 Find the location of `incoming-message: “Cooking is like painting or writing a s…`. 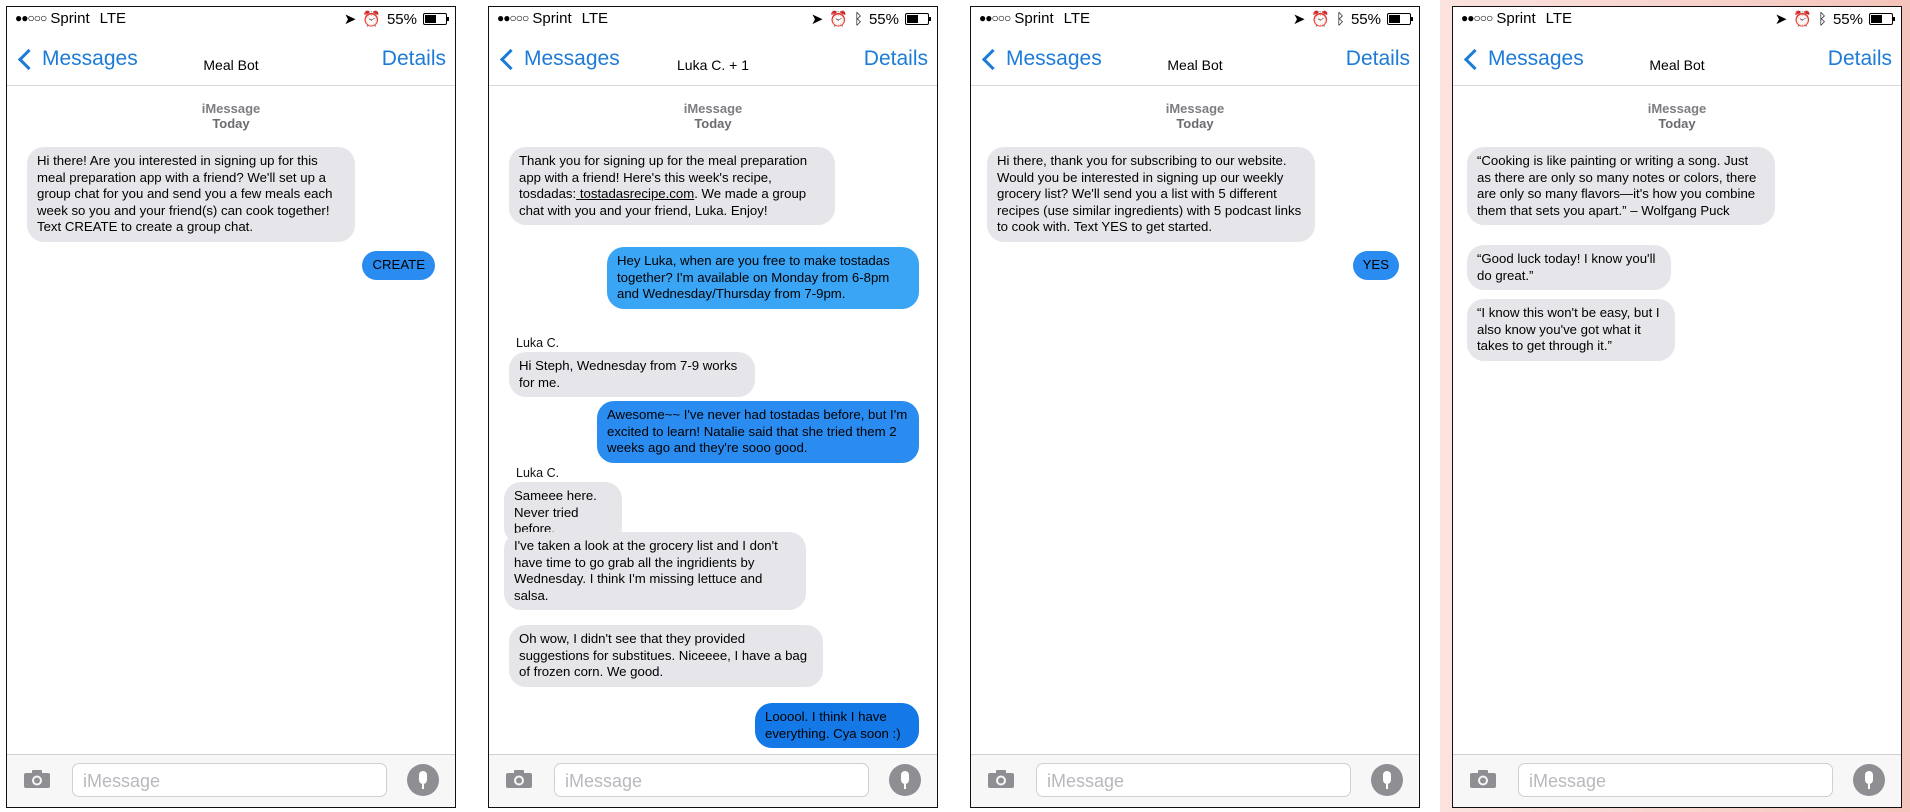

incoming-message: “Cooking is like painting or writing a s… is located at coordinates (1621, 186).